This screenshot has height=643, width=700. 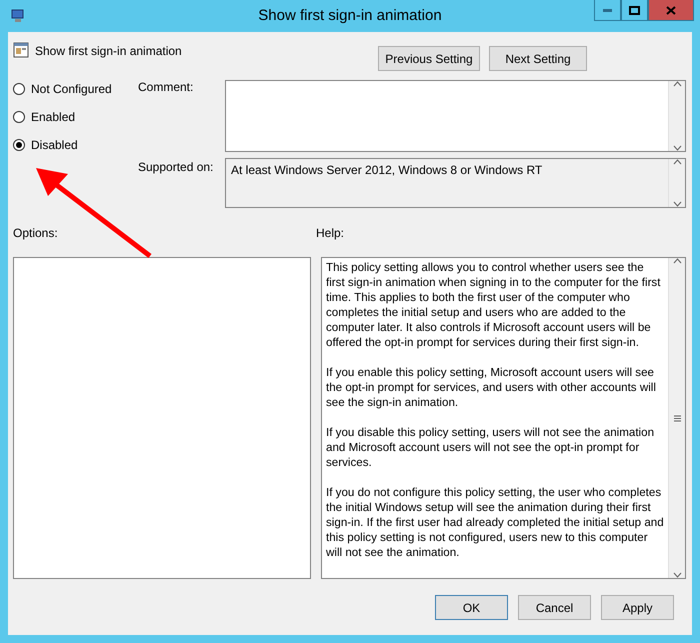 What do you see at coordinates (21, 50) in the screenshot?
I see `policy-icon` at bounding box center [21, 50].